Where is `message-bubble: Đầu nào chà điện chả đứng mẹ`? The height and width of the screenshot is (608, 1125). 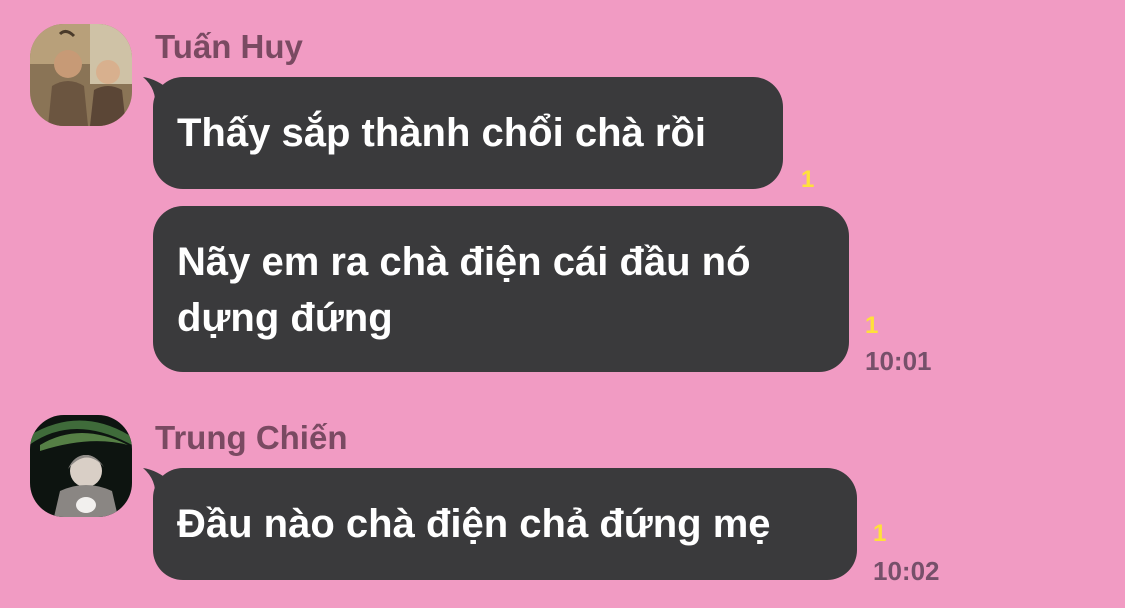
message-bubble: Đầu nào chà điện chả đứng mẹ is located at coordinates (500, 524).